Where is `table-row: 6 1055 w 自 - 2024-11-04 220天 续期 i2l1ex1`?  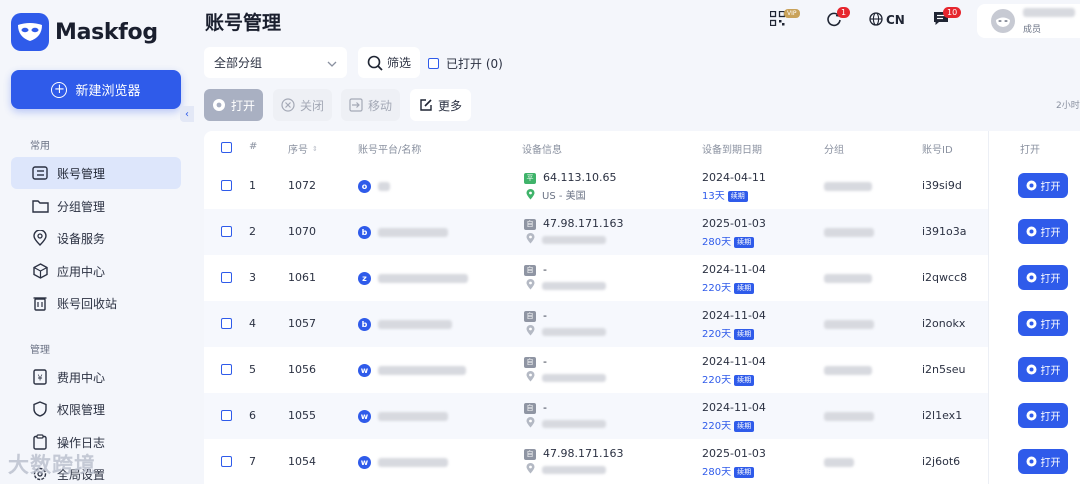 table-row: 6 1055 w 自 - 2024-11-04 220天 续期 i2l1ex1 is located at coordinates (642, 416).